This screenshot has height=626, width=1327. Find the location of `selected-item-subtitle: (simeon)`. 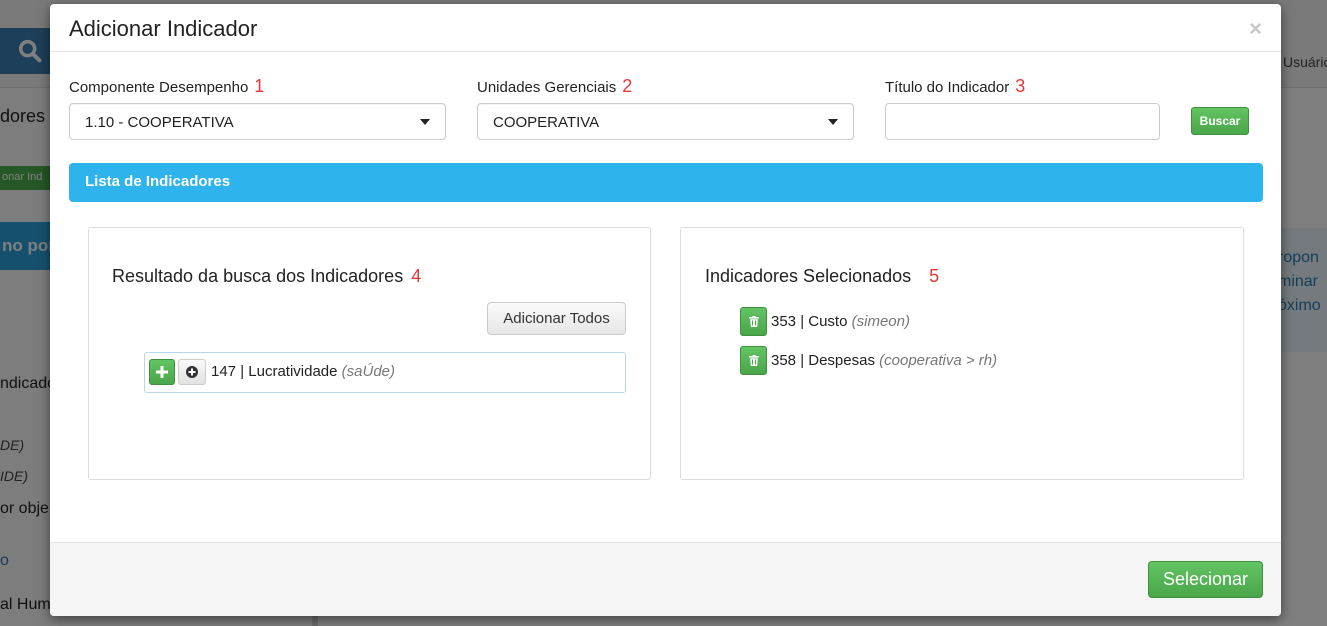

selected-item-subtitle: (simeon) is located at coordinates (880, 321).